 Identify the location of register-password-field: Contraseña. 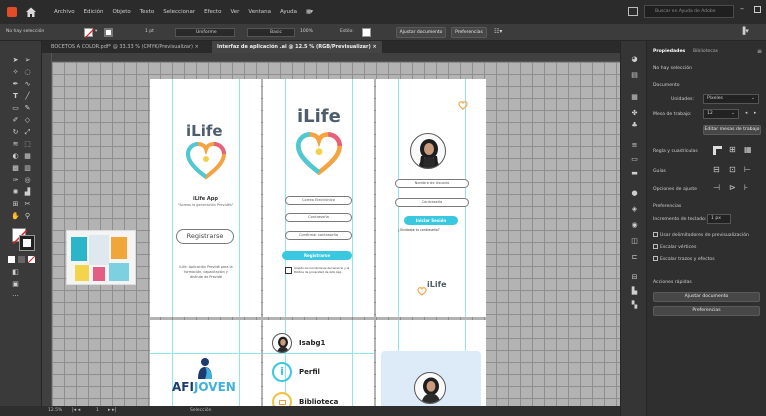
(318, 217).